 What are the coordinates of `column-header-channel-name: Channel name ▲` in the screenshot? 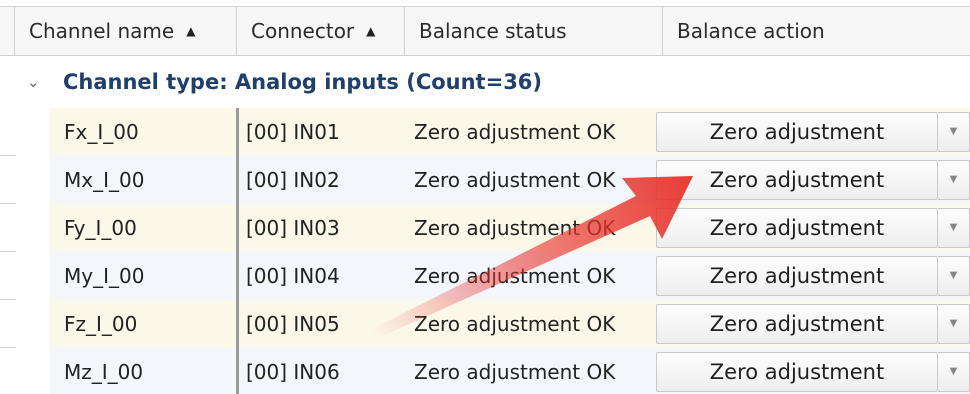 It's located at (125, 31).